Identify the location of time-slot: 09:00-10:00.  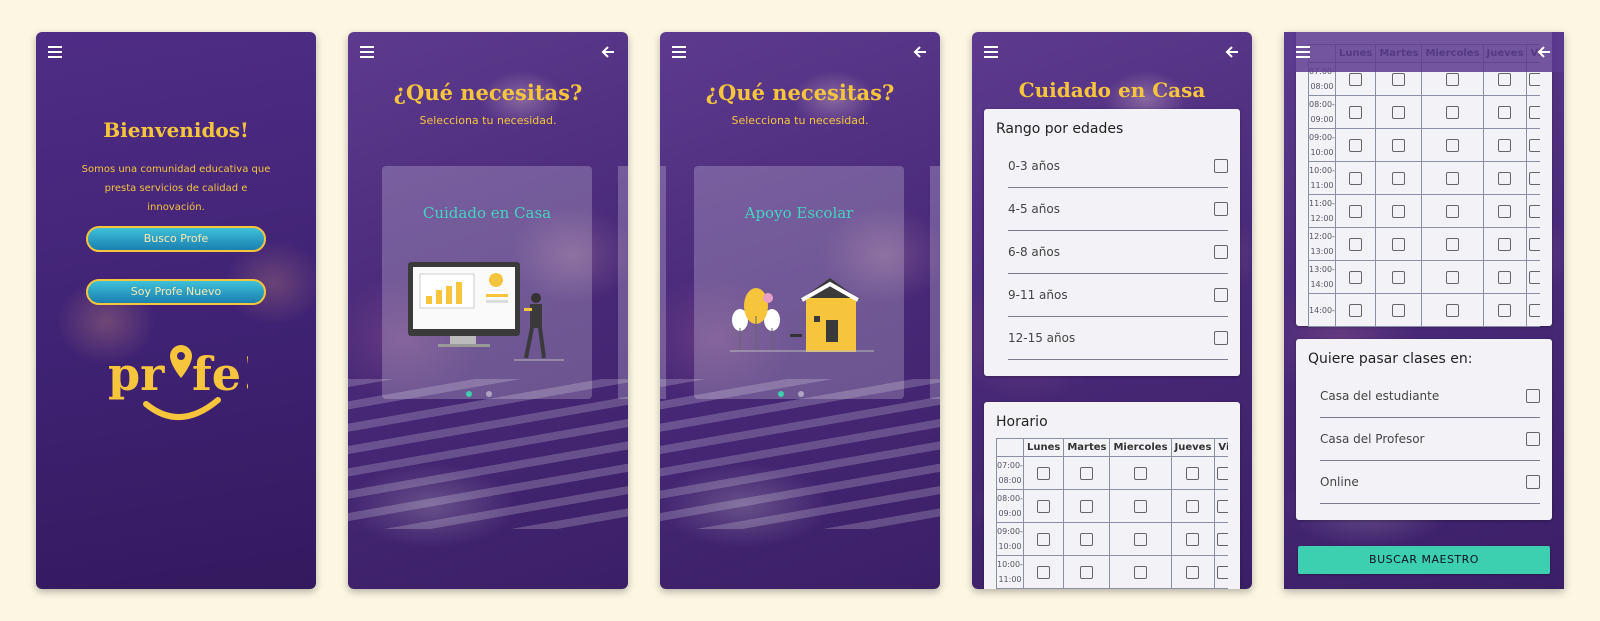
(1322, 145).